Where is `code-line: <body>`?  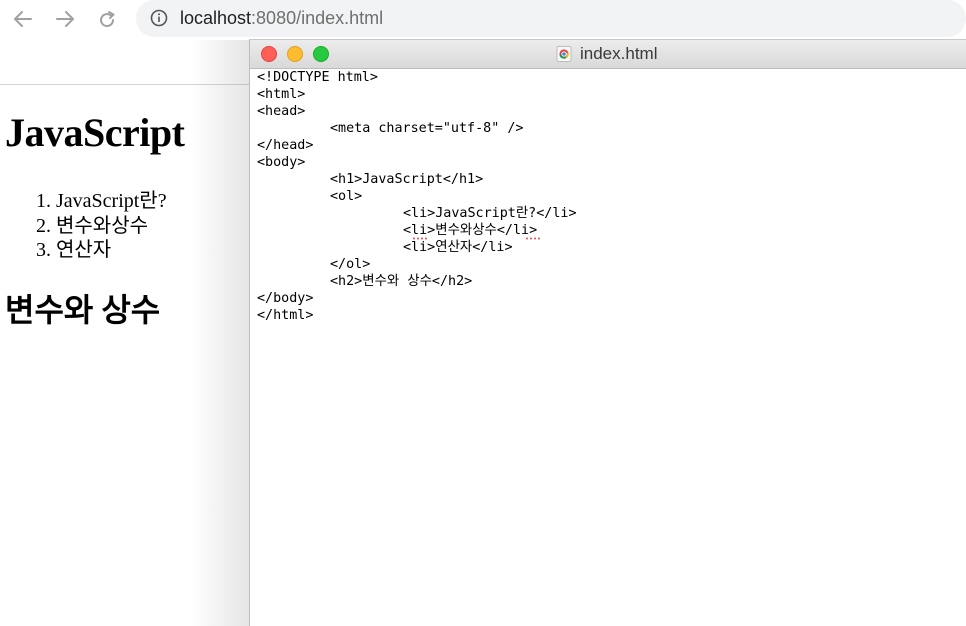
code-line: <body> is located at coordinates (281, 162).